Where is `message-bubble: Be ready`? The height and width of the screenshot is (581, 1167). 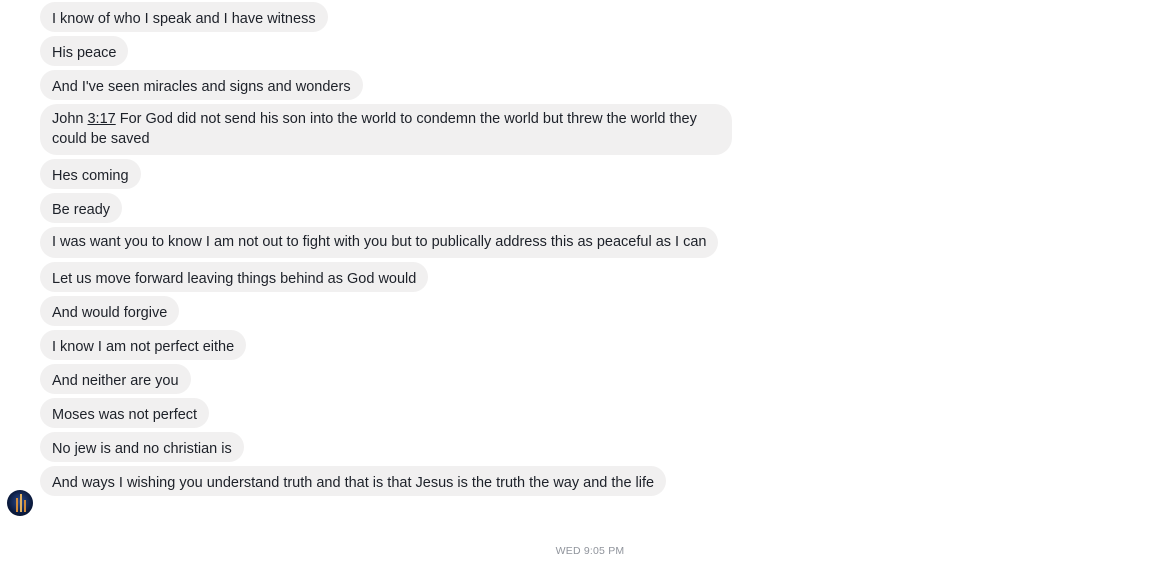
message-bubble: Be ready is located at coordinates (81, 208).